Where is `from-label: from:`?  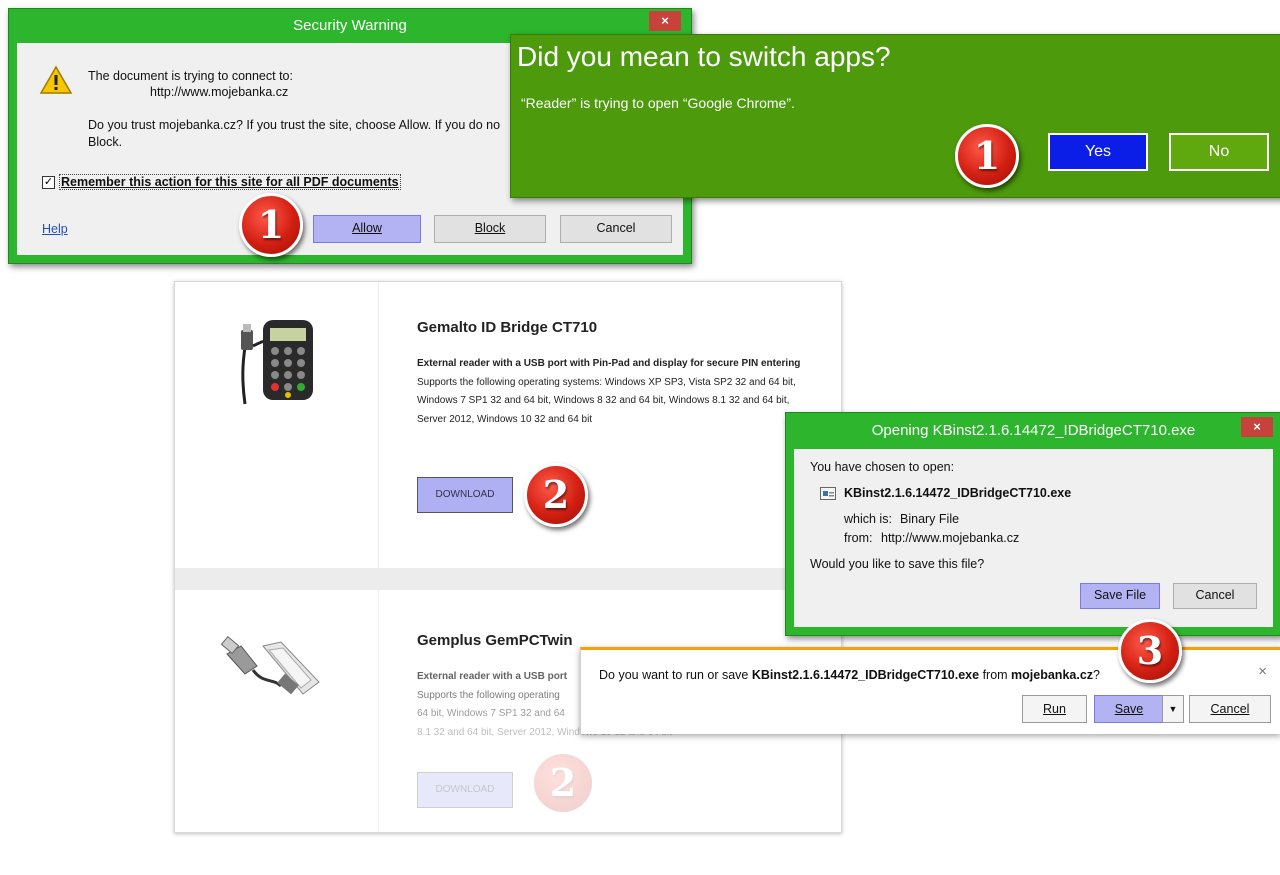 from-label: from: is located at coordinates (858, 538).